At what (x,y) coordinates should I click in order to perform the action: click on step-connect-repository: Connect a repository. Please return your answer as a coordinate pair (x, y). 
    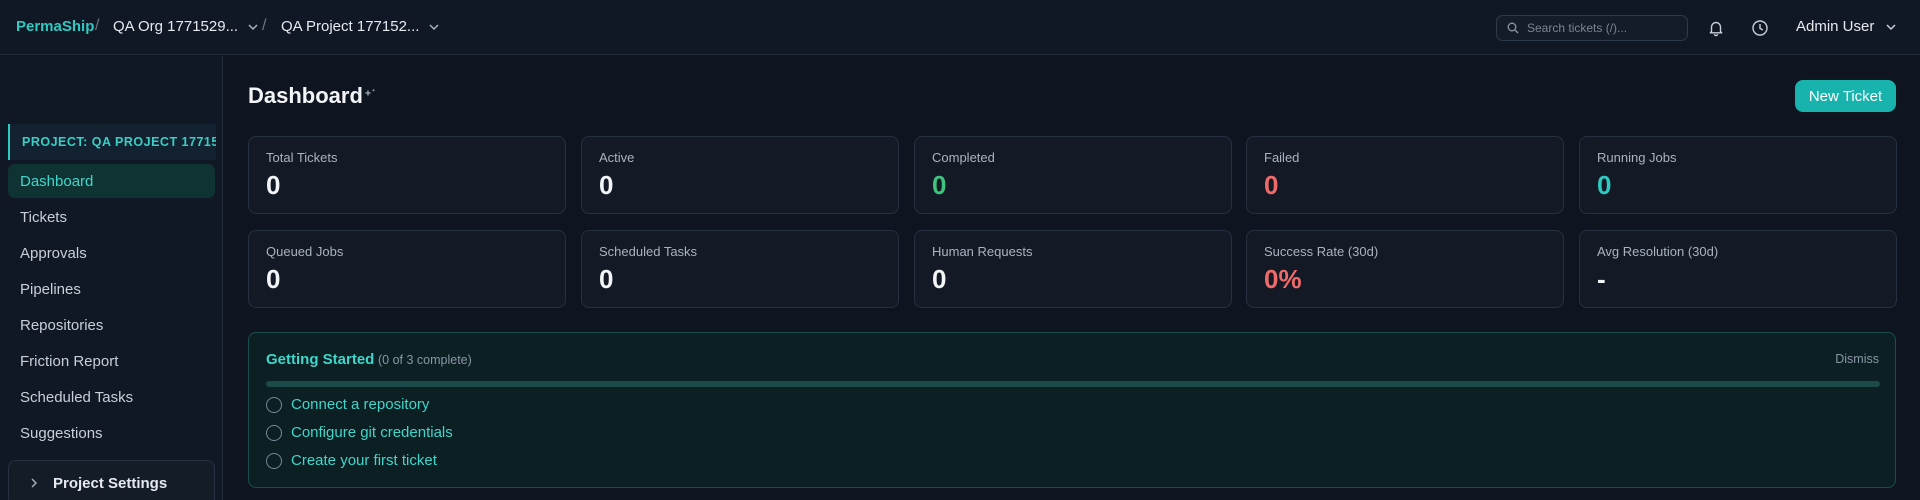
    Looking at the image, I should click on (347, 404).